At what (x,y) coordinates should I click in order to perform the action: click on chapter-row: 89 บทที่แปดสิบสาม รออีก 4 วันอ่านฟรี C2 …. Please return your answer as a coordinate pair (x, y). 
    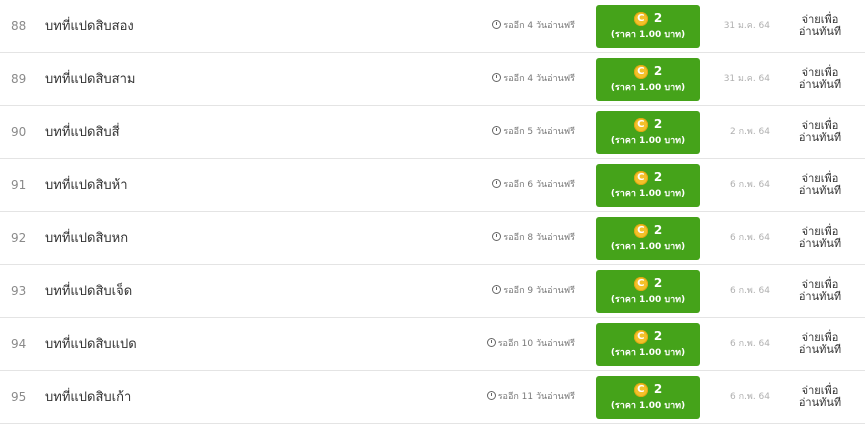
    Looking at the image, I should click on (432, 79).